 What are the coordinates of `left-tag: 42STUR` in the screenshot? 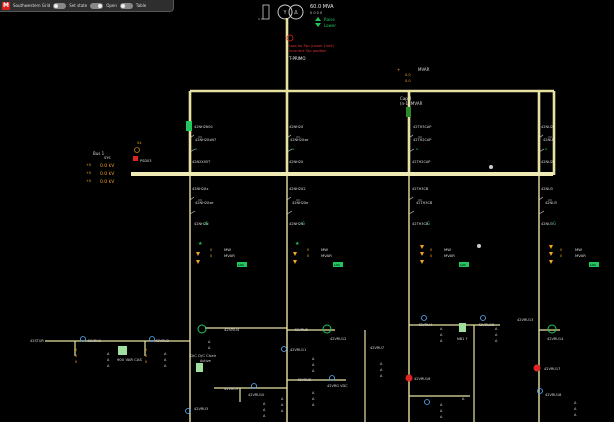 It's located at (37, 341).